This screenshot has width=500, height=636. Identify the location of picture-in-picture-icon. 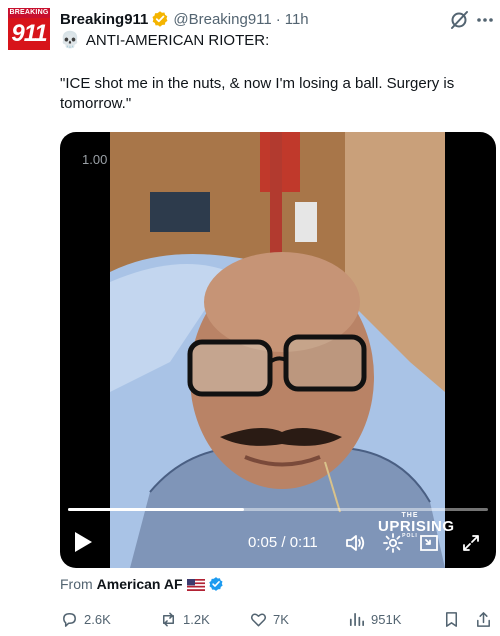
(429, 543).